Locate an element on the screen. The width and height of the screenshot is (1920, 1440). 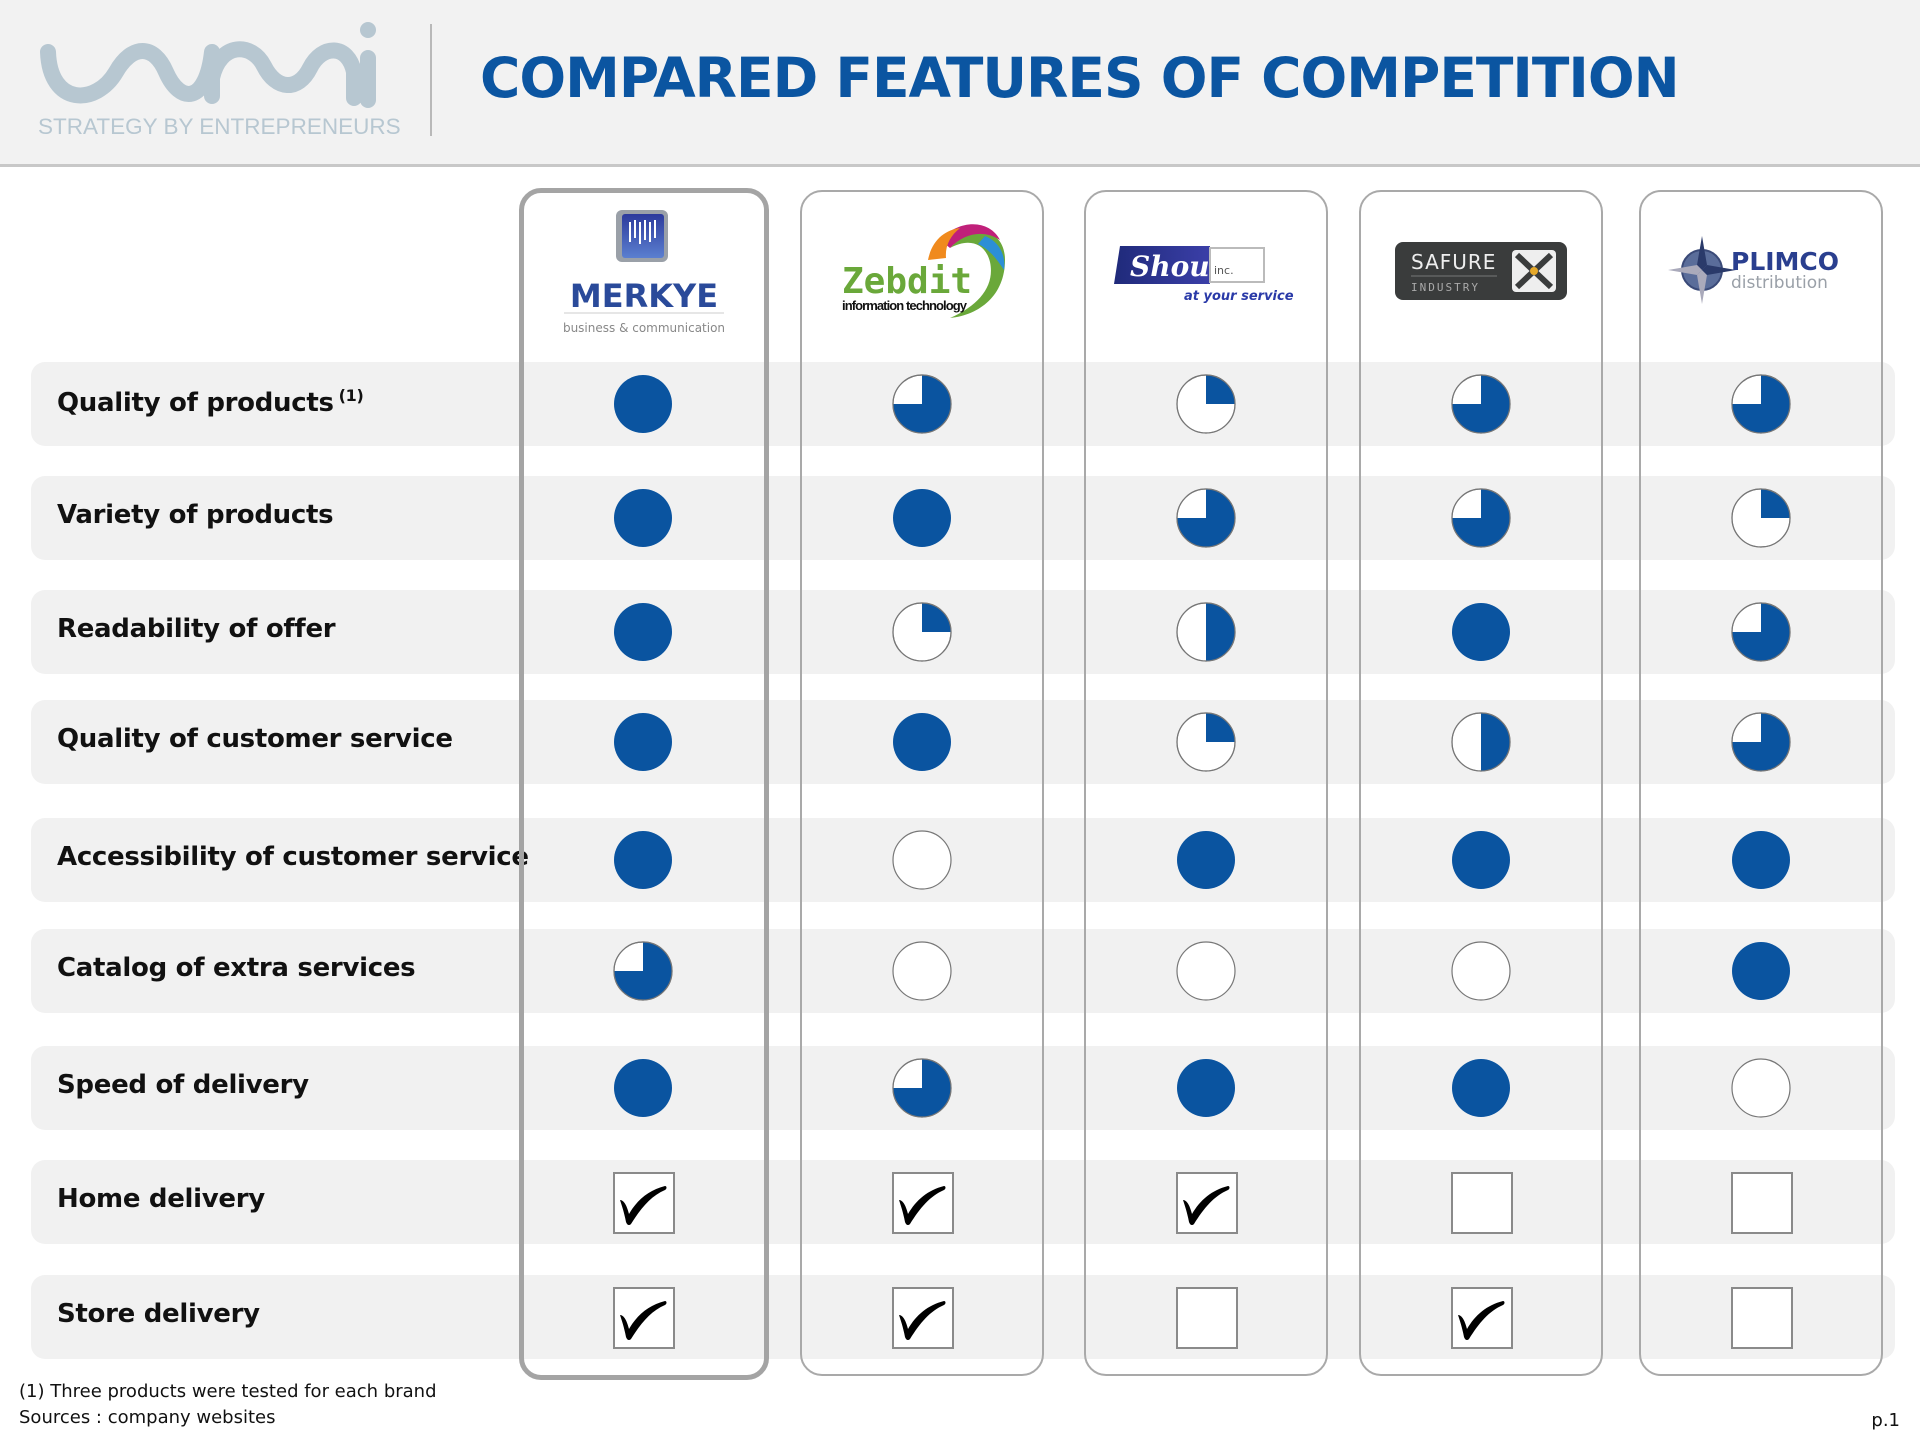
page-title: COMPARED FEATURES OF COMPETITION is located at coordinates (1080, 78).